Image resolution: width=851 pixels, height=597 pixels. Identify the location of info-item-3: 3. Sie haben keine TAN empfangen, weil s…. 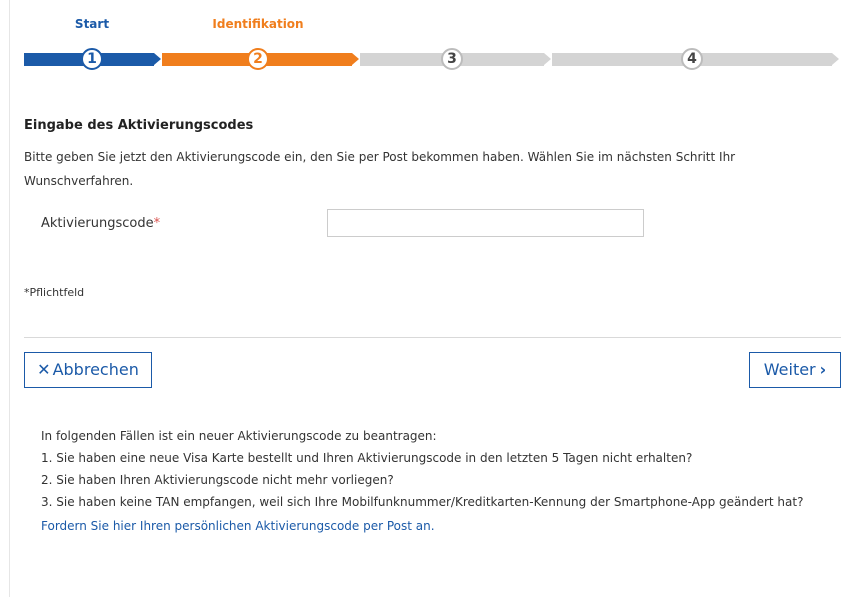
(422, 502).